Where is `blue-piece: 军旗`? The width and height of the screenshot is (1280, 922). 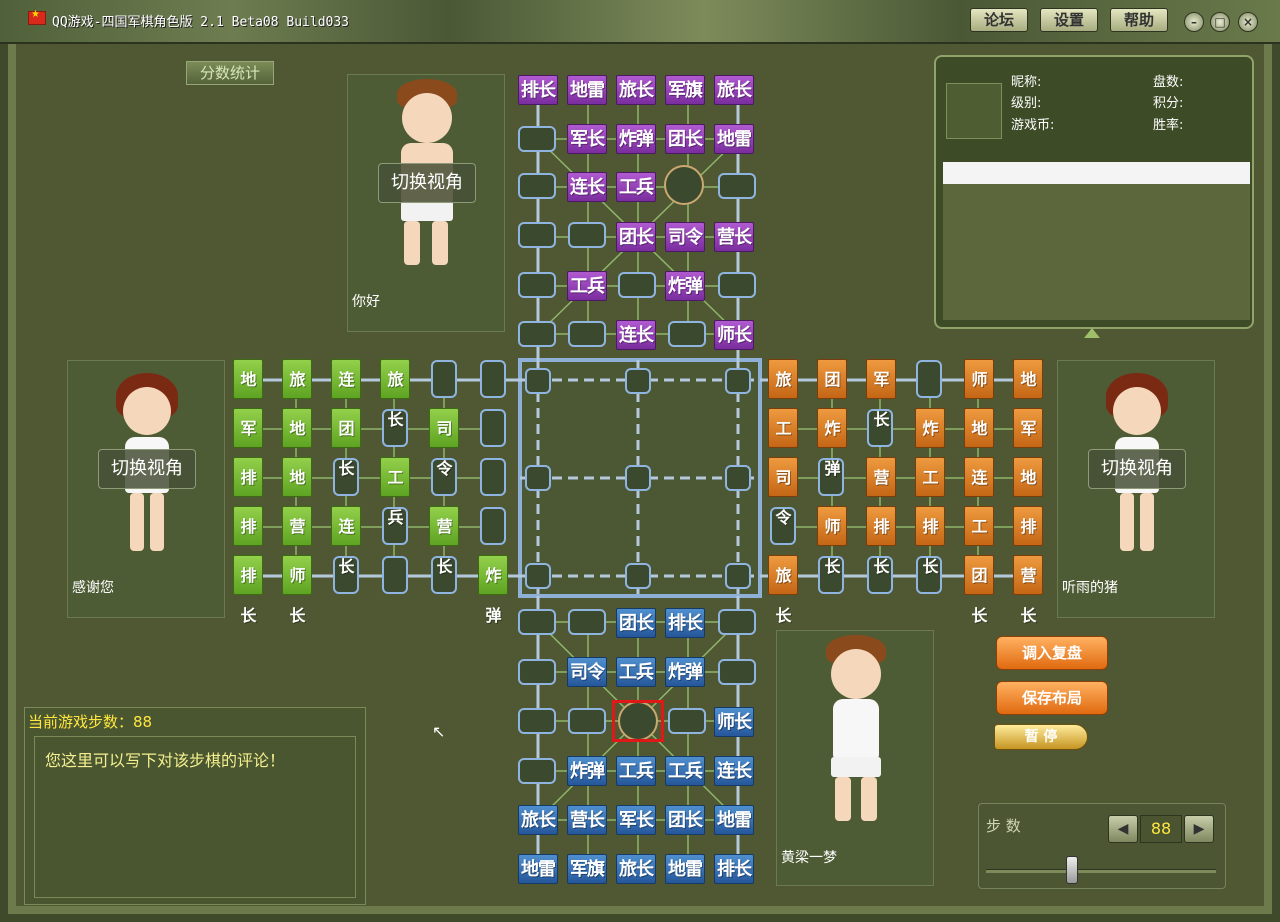
blue-piece: 军旗 is located at coordinates (587, 869).